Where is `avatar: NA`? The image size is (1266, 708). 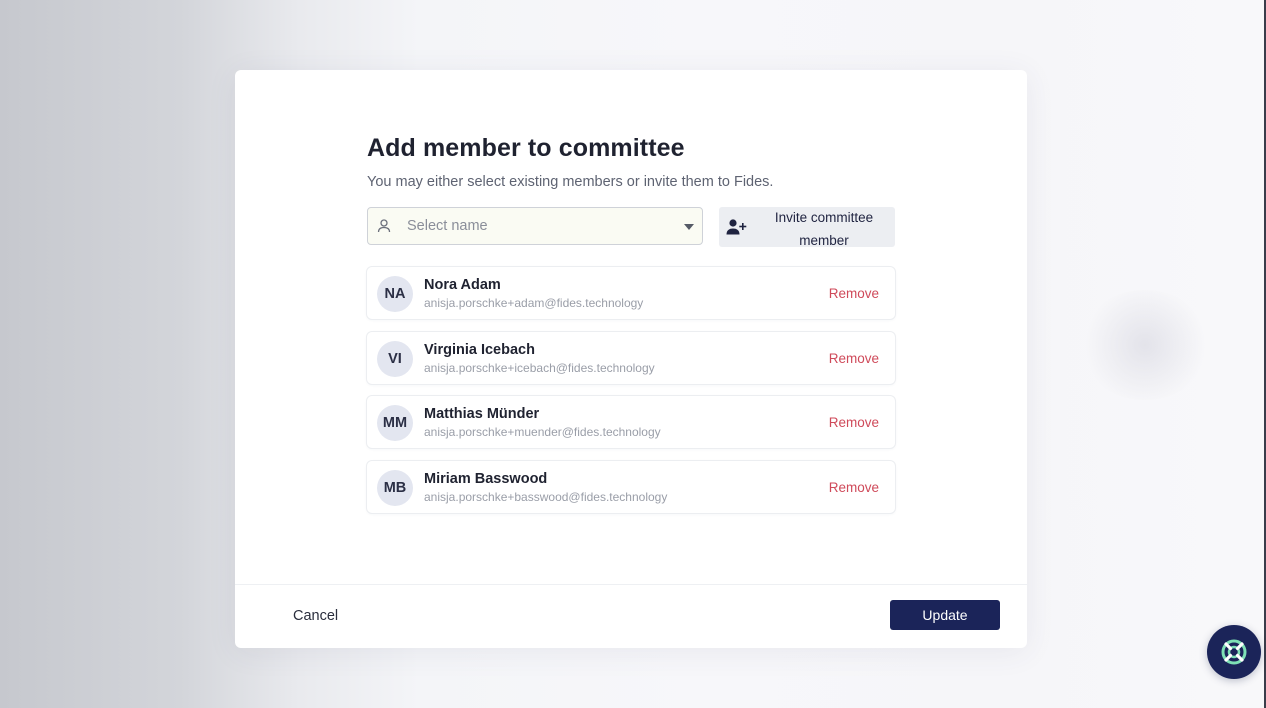
avatar: NA is located at coordinates (395, 294).